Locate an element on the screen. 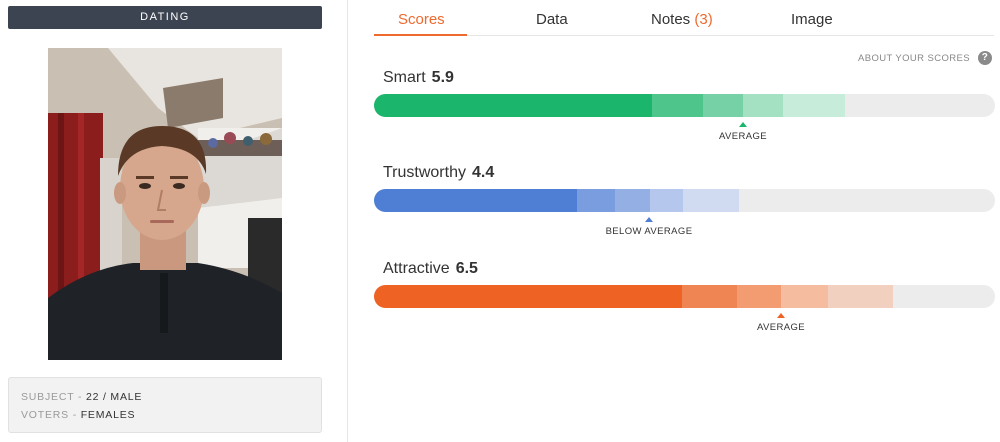  voters-value: FEMALES is located at coordinates (108, 415).